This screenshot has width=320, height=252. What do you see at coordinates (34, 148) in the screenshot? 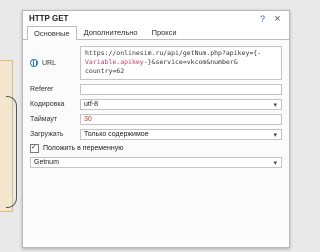
I see `put-variable-checkbox` at bounding box center [34, 148].